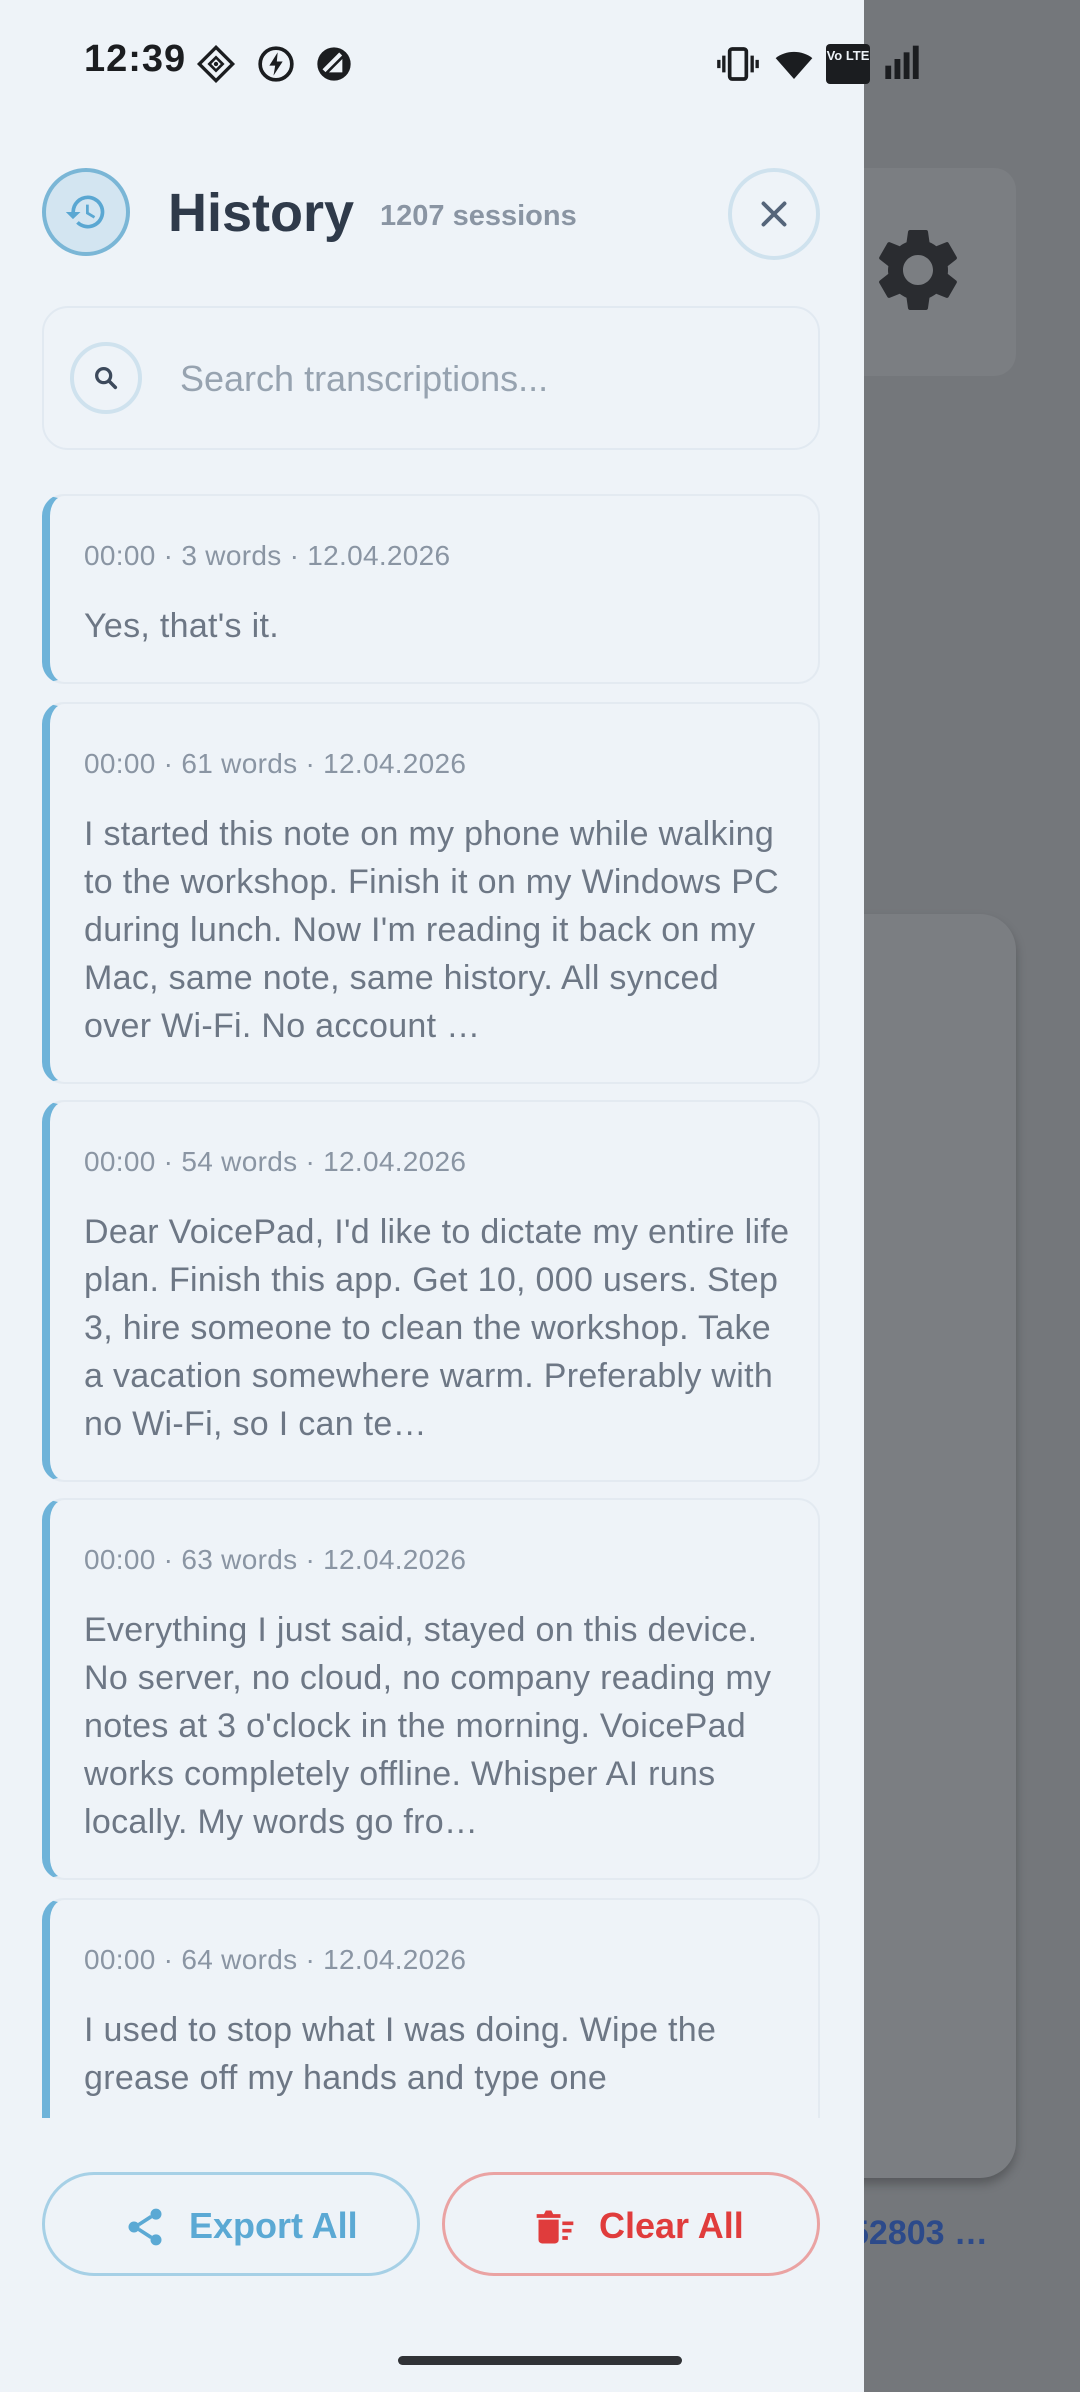  What do you see at coordinates (671, 2225) in the screenshot?
I see `clear-all-label: Clear All` at bounding box center [671, 2225].